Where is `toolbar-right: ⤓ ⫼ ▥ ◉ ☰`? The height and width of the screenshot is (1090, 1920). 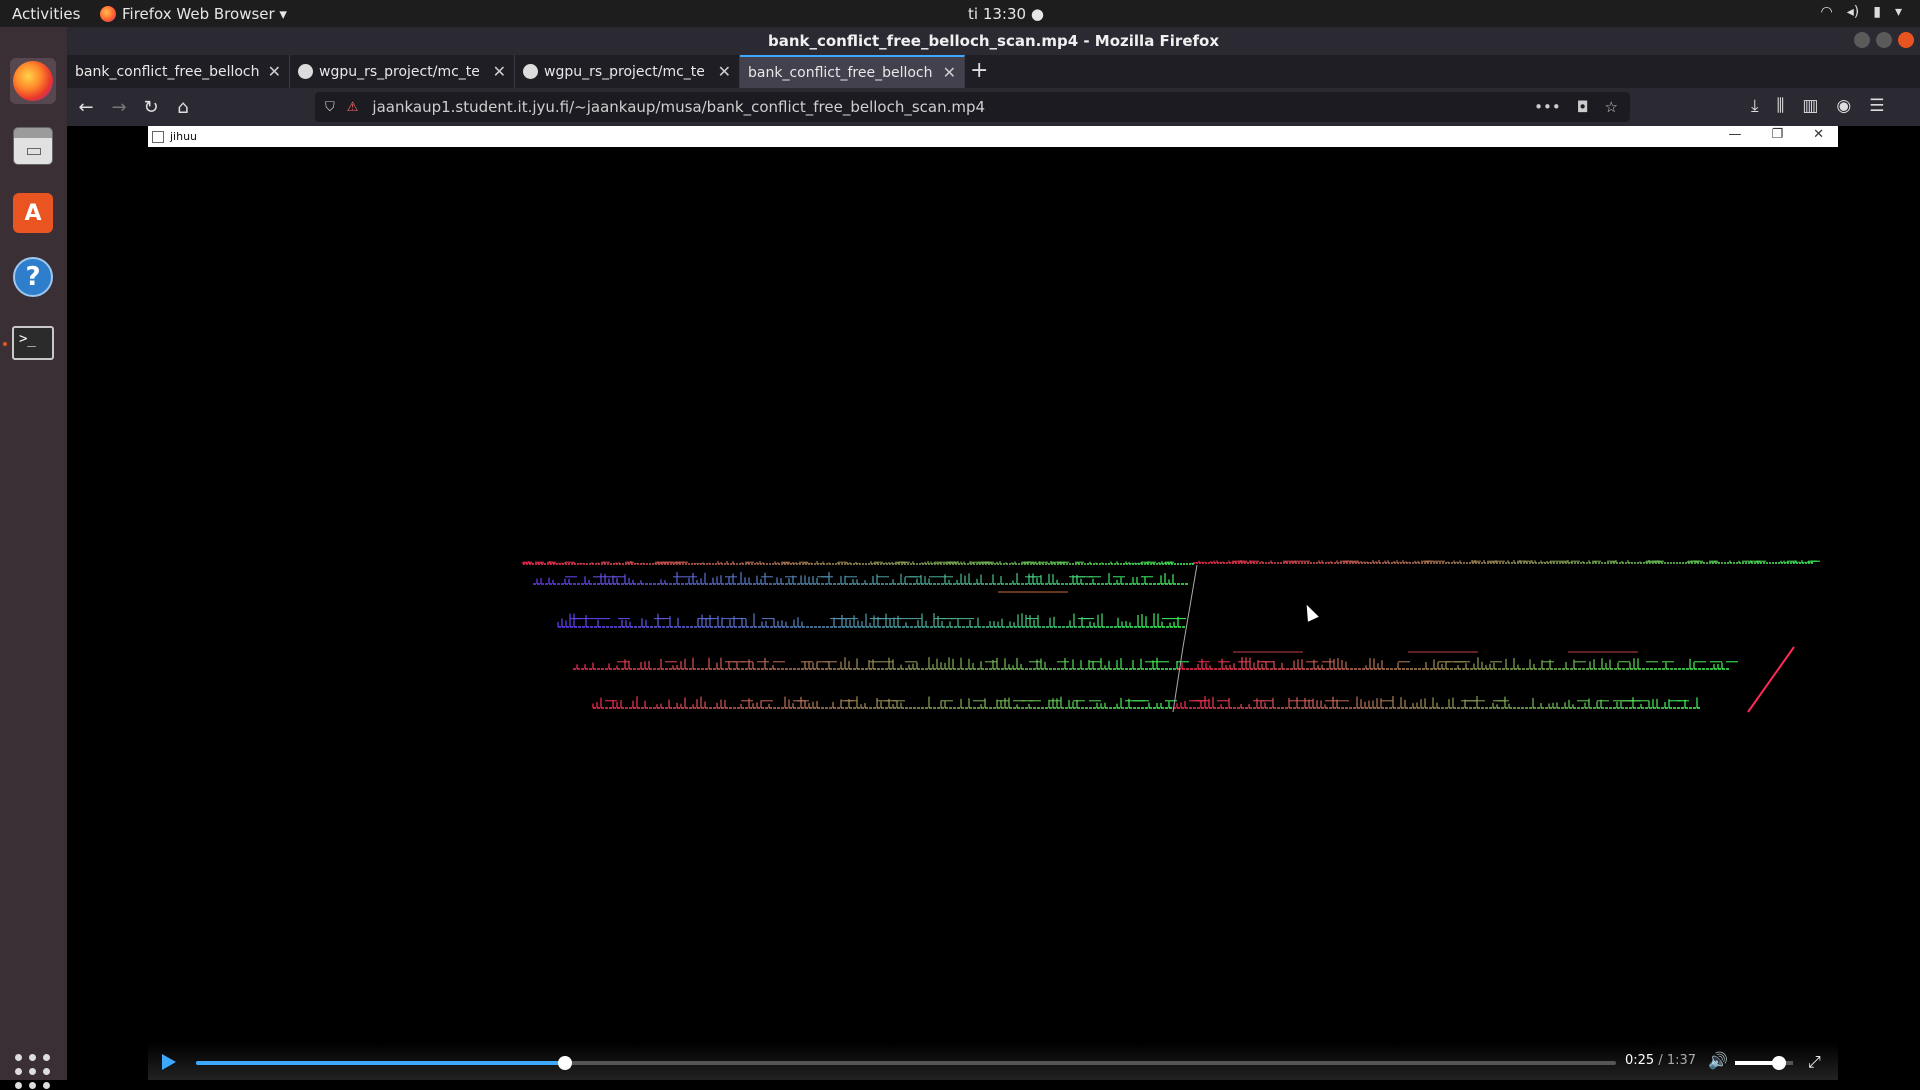
toolbar-right: ⤓ ⫼ ▥ ◉ ☰ is located at coordinates (1818, 106).